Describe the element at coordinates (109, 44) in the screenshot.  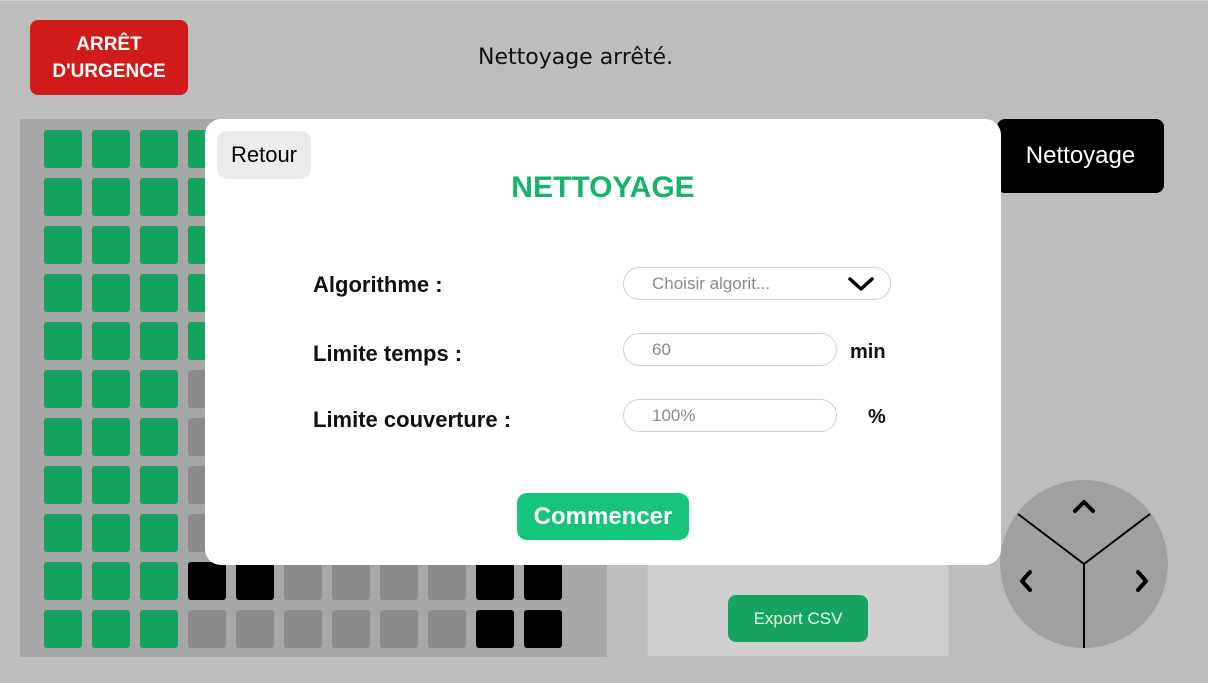
I see `emergency-stop-line1: ARRÊT` at that location.